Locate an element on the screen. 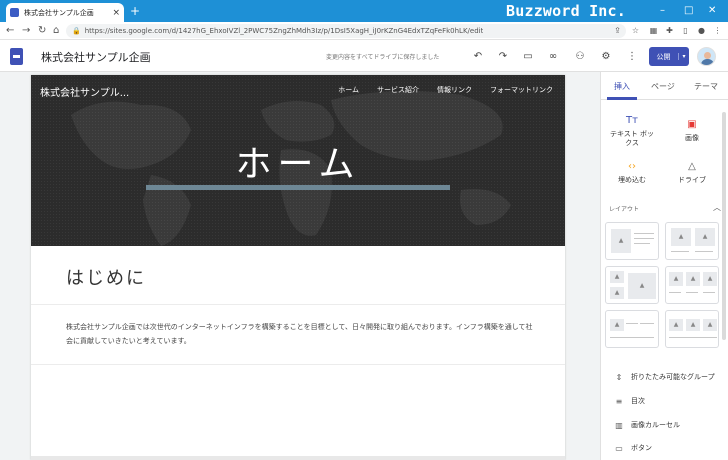  insert-drive-label: ドライブ is located at coordinates (692, 180).